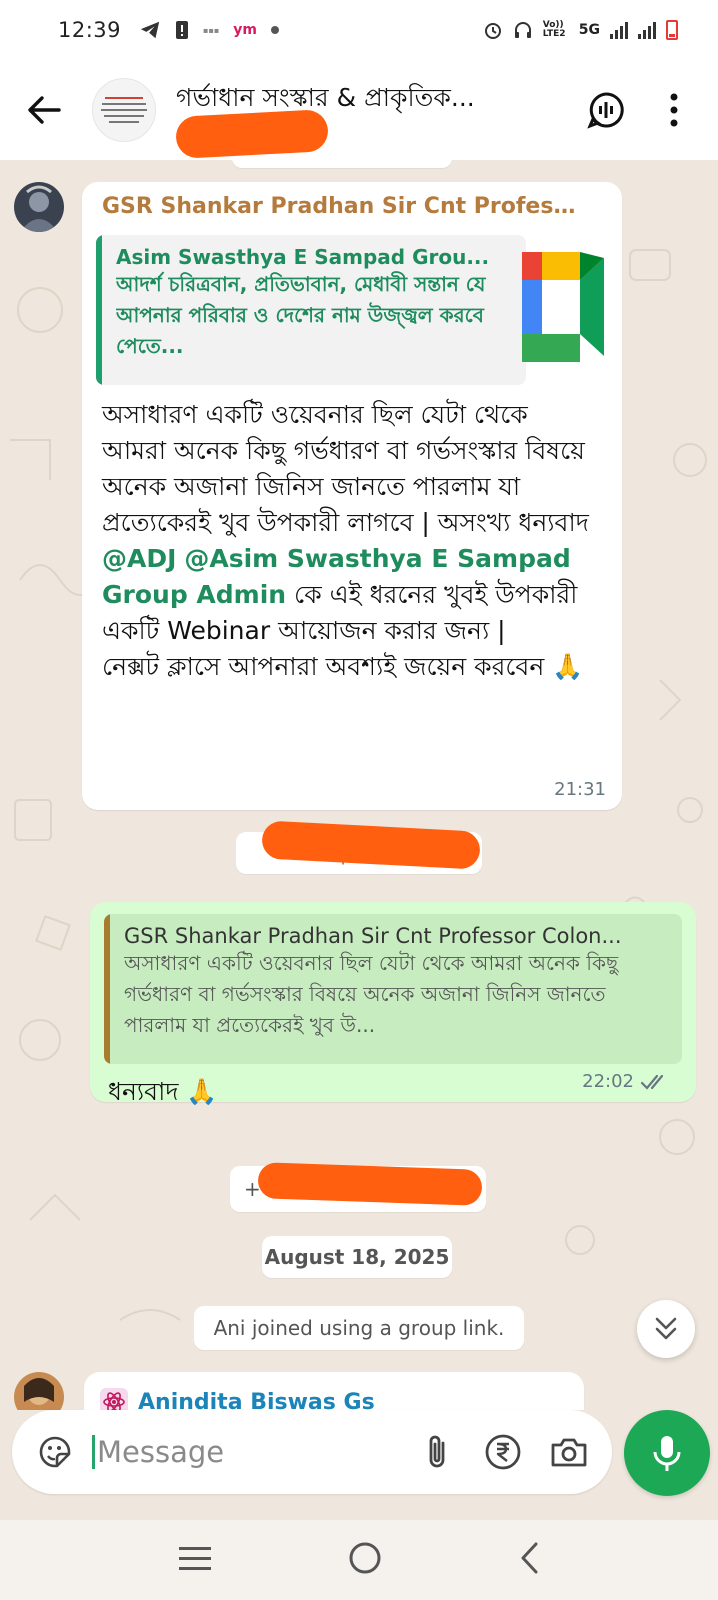  What do you see at coordinates (647, 30) in the screenshot?
I see `signal-2-icon` at bounding box center [647, 30].